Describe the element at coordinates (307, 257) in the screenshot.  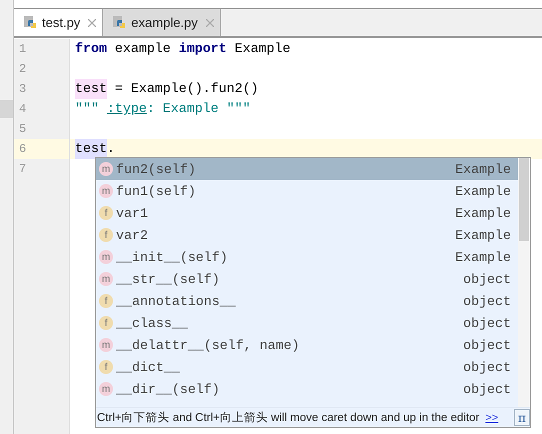
I see `completion-item: m __init__(self) Example` at that location.